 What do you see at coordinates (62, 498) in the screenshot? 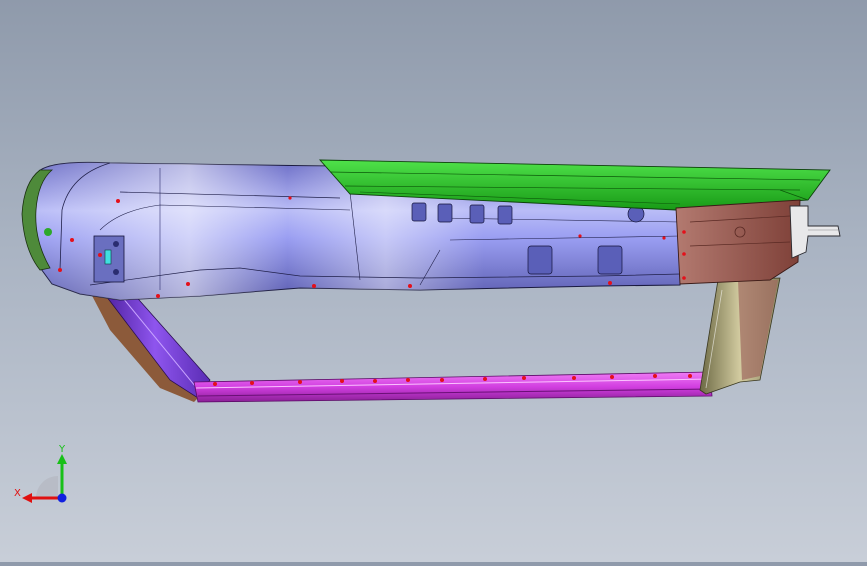
I see `z-axis-dot-icon` at bounding box center [62, 498].